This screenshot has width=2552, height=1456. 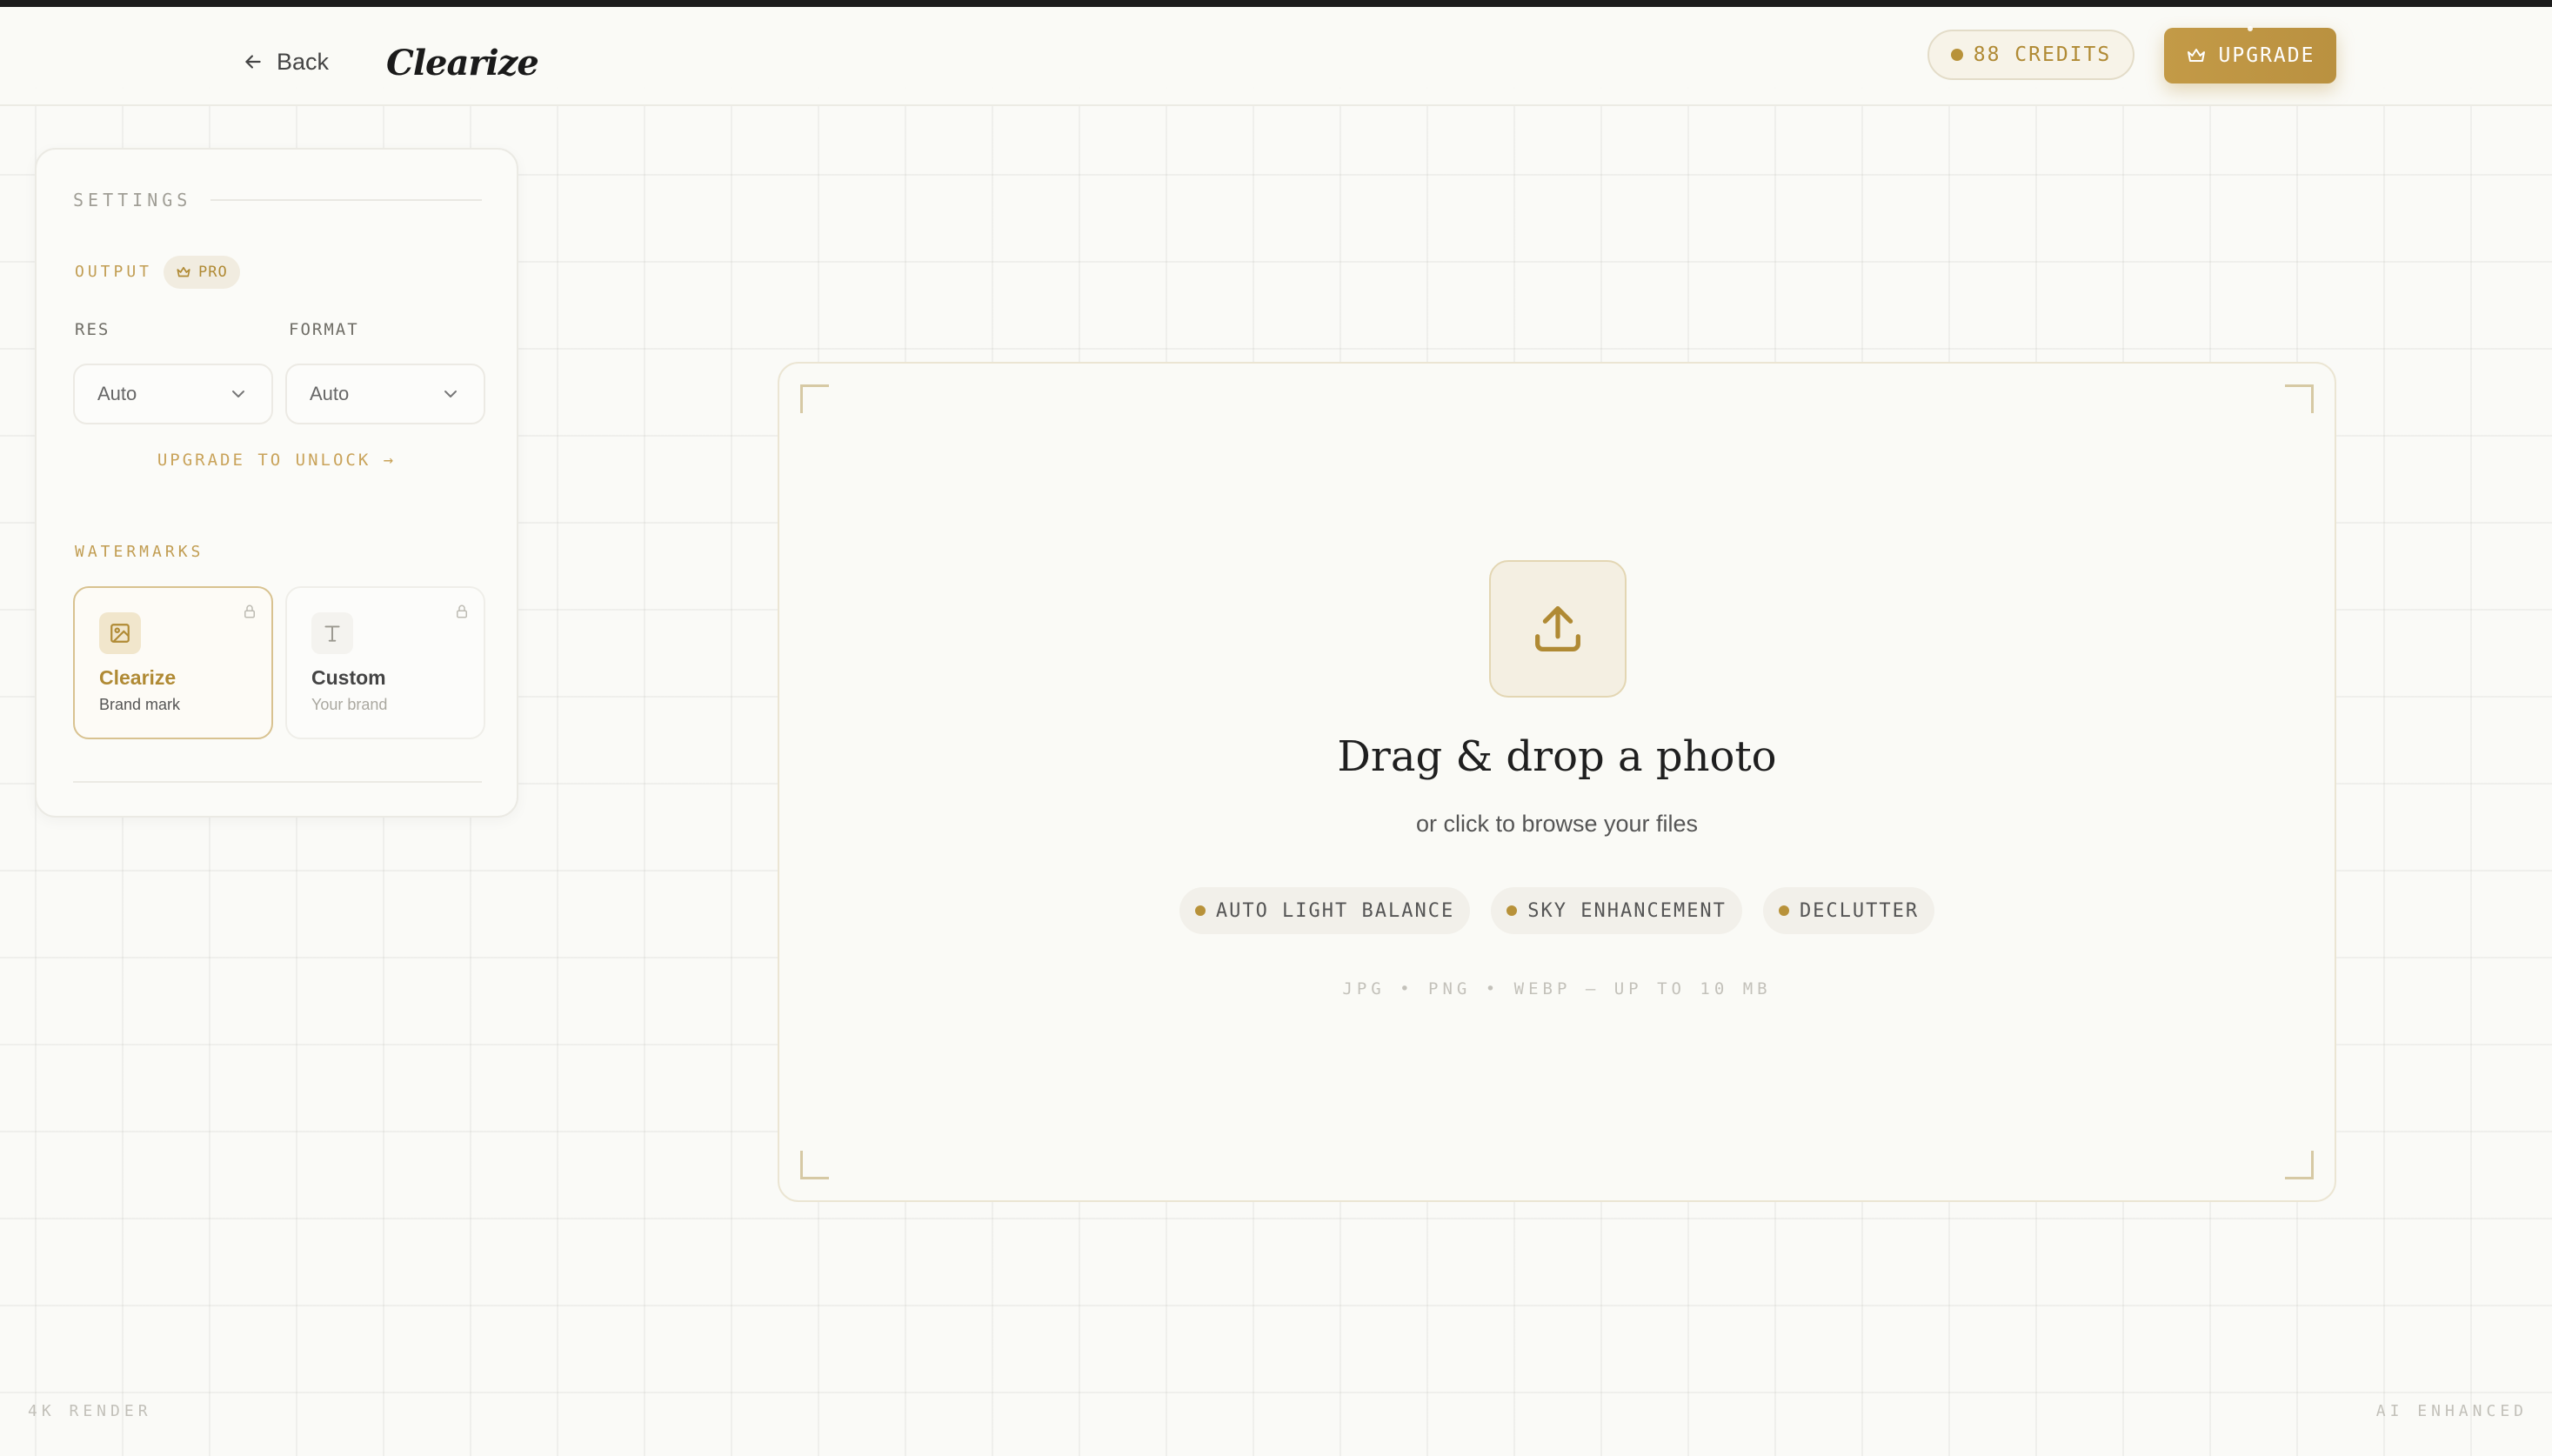 I want to click on watermark-subtitle: Brand mark, so click(x=140, y=704).